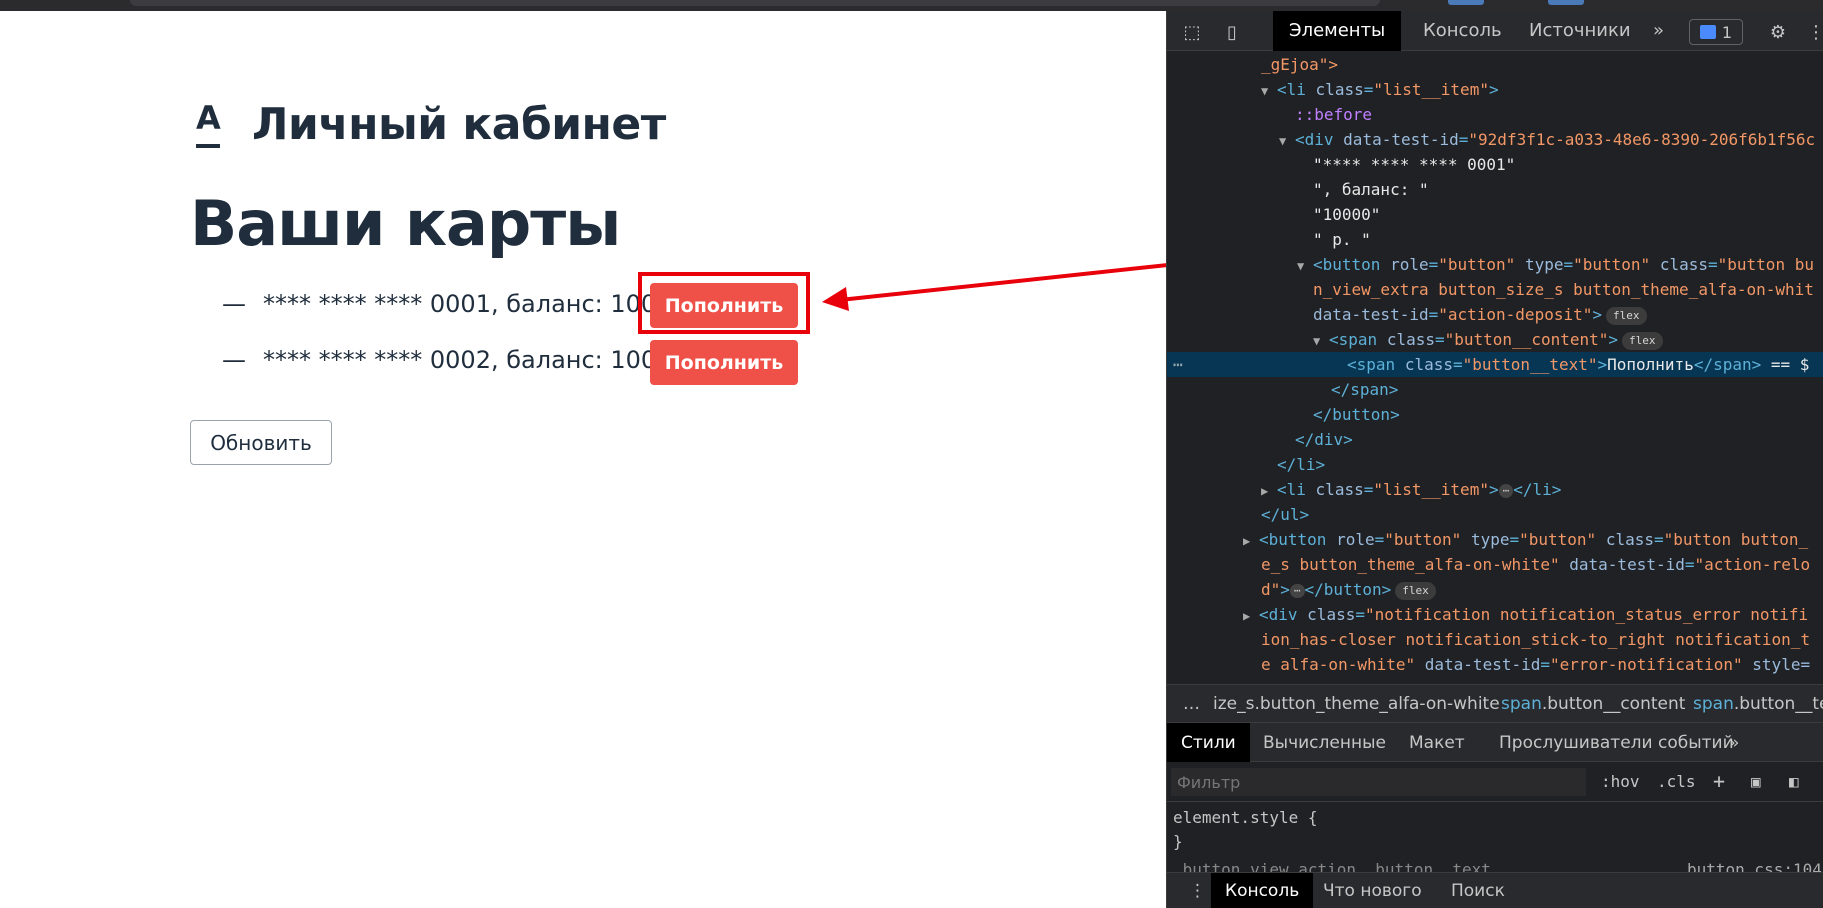 The image size is (1823, 908). What do you see at coordinates (208, 118) in the screenshot?
I see `alfa-logo: A` at bounding box center [208, 118].